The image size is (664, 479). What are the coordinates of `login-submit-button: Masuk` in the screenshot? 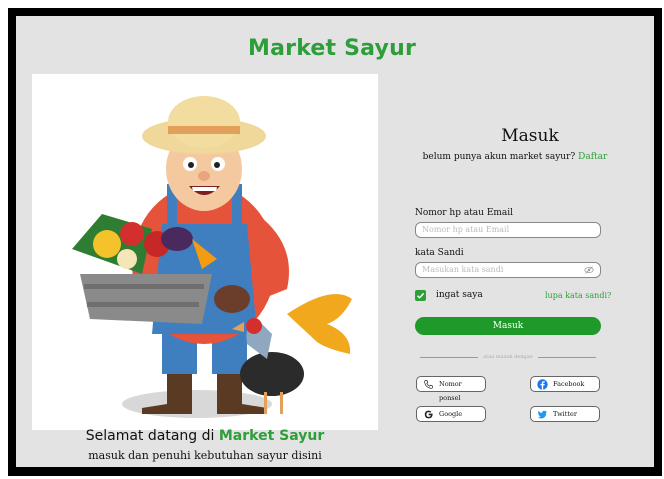 It's located at (508, 326).